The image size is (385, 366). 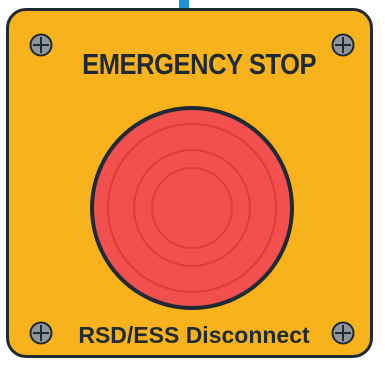 I want to click on footer-label: RSD/ESS Disconnect, so click(x=194, y=335).